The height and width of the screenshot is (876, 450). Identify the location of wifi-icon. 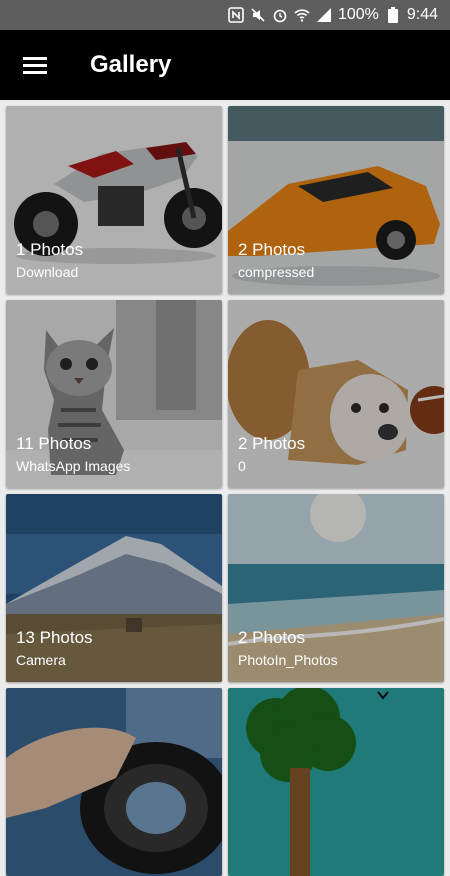
(302, 15).